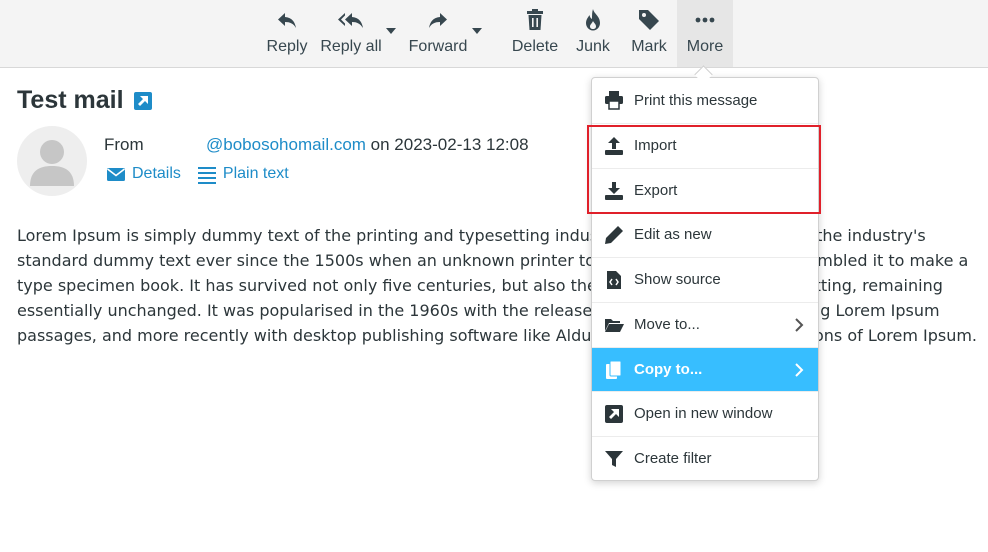 The image size is (988, 552). What do you see at coordinates (156, 173) in the screenshot?
I see `details-link-label: Details` at bounding box center [156, 173].